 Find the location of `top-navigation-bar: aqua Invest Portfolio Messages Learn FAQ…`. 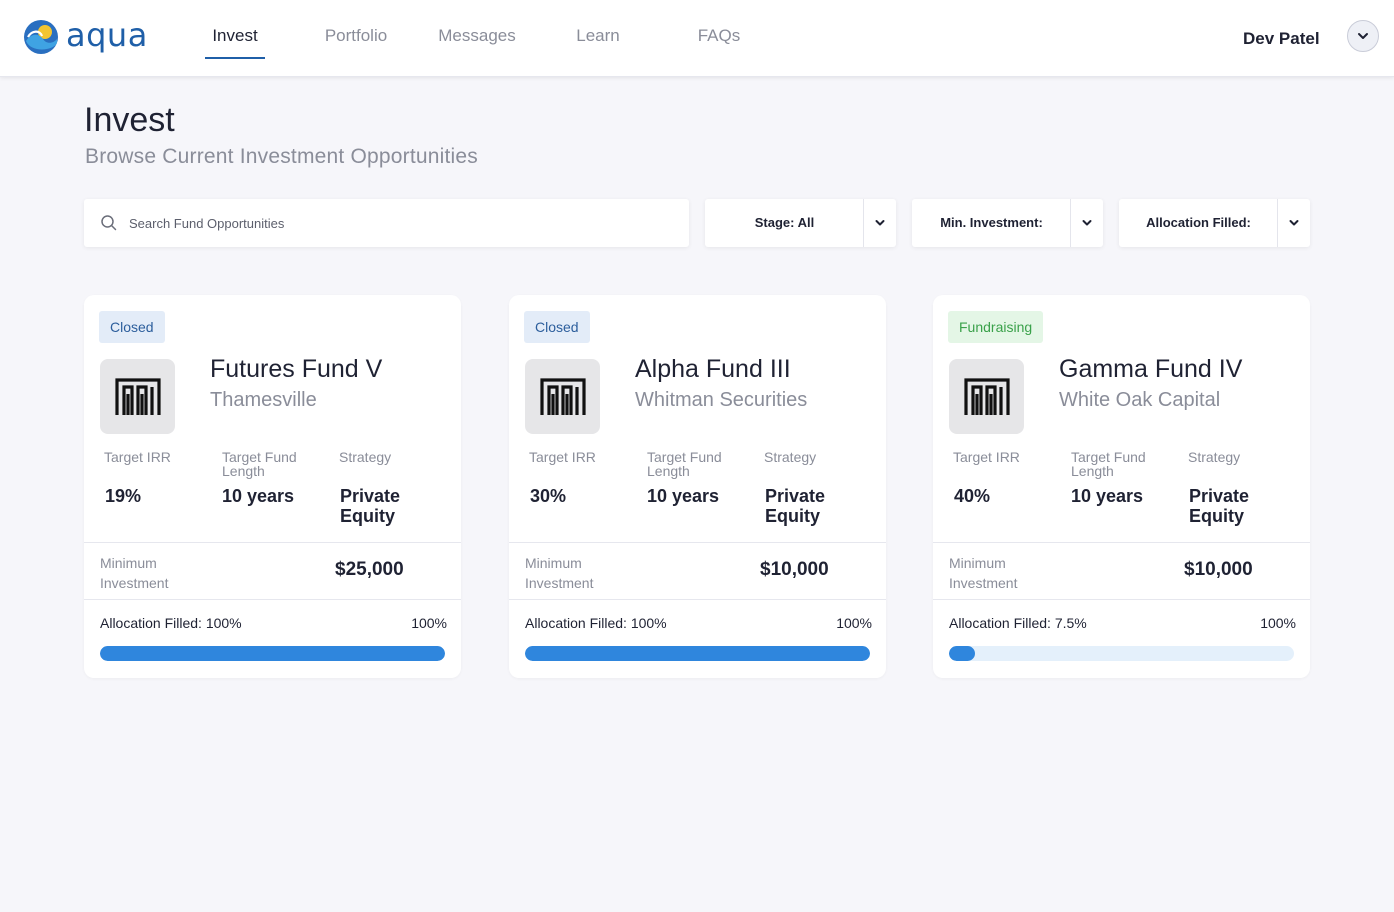

top-navigation-bar: aqua Invest Portfolio Messages Learn FAQ… is located at coordinates (697, 38).